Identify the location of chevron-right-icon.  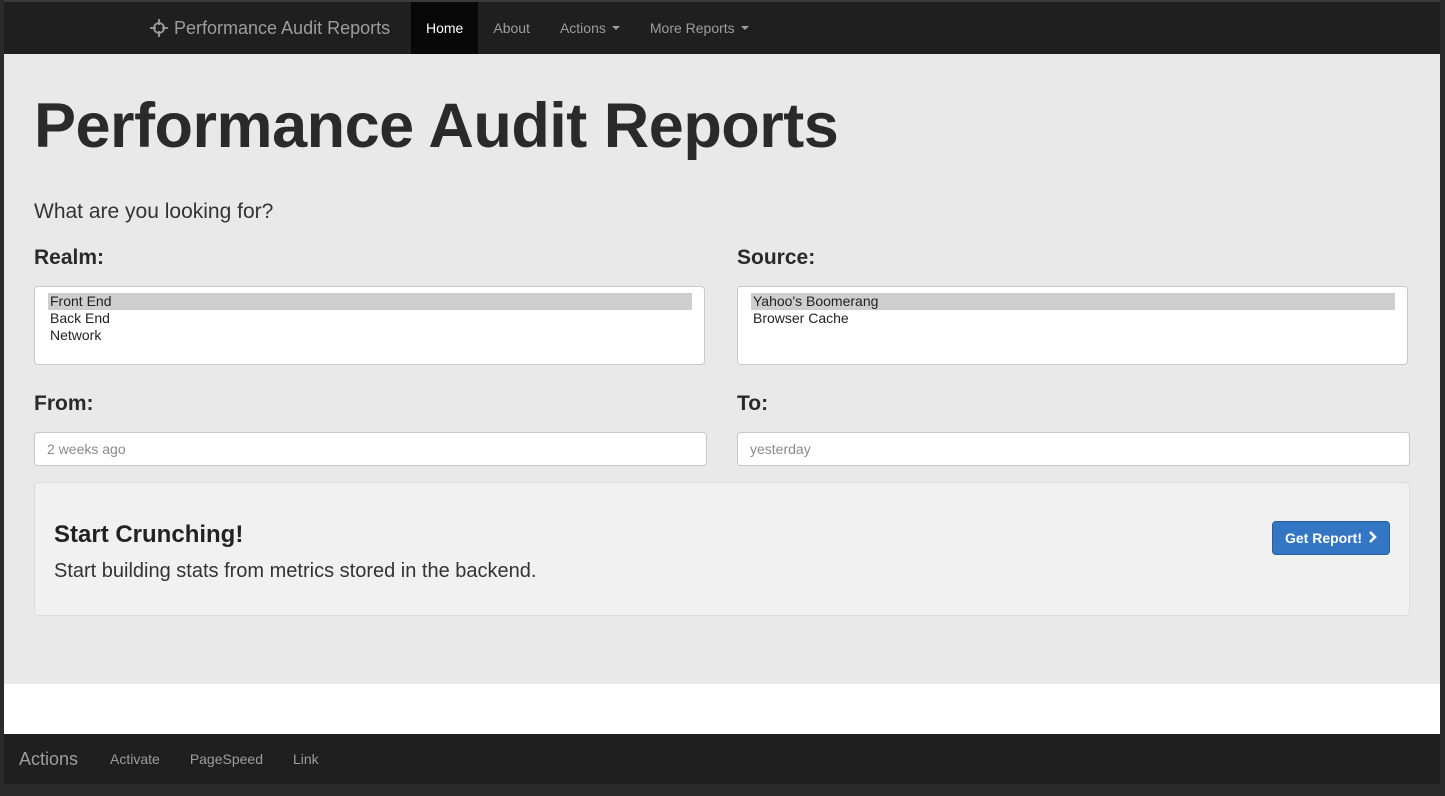
(1372, 538).